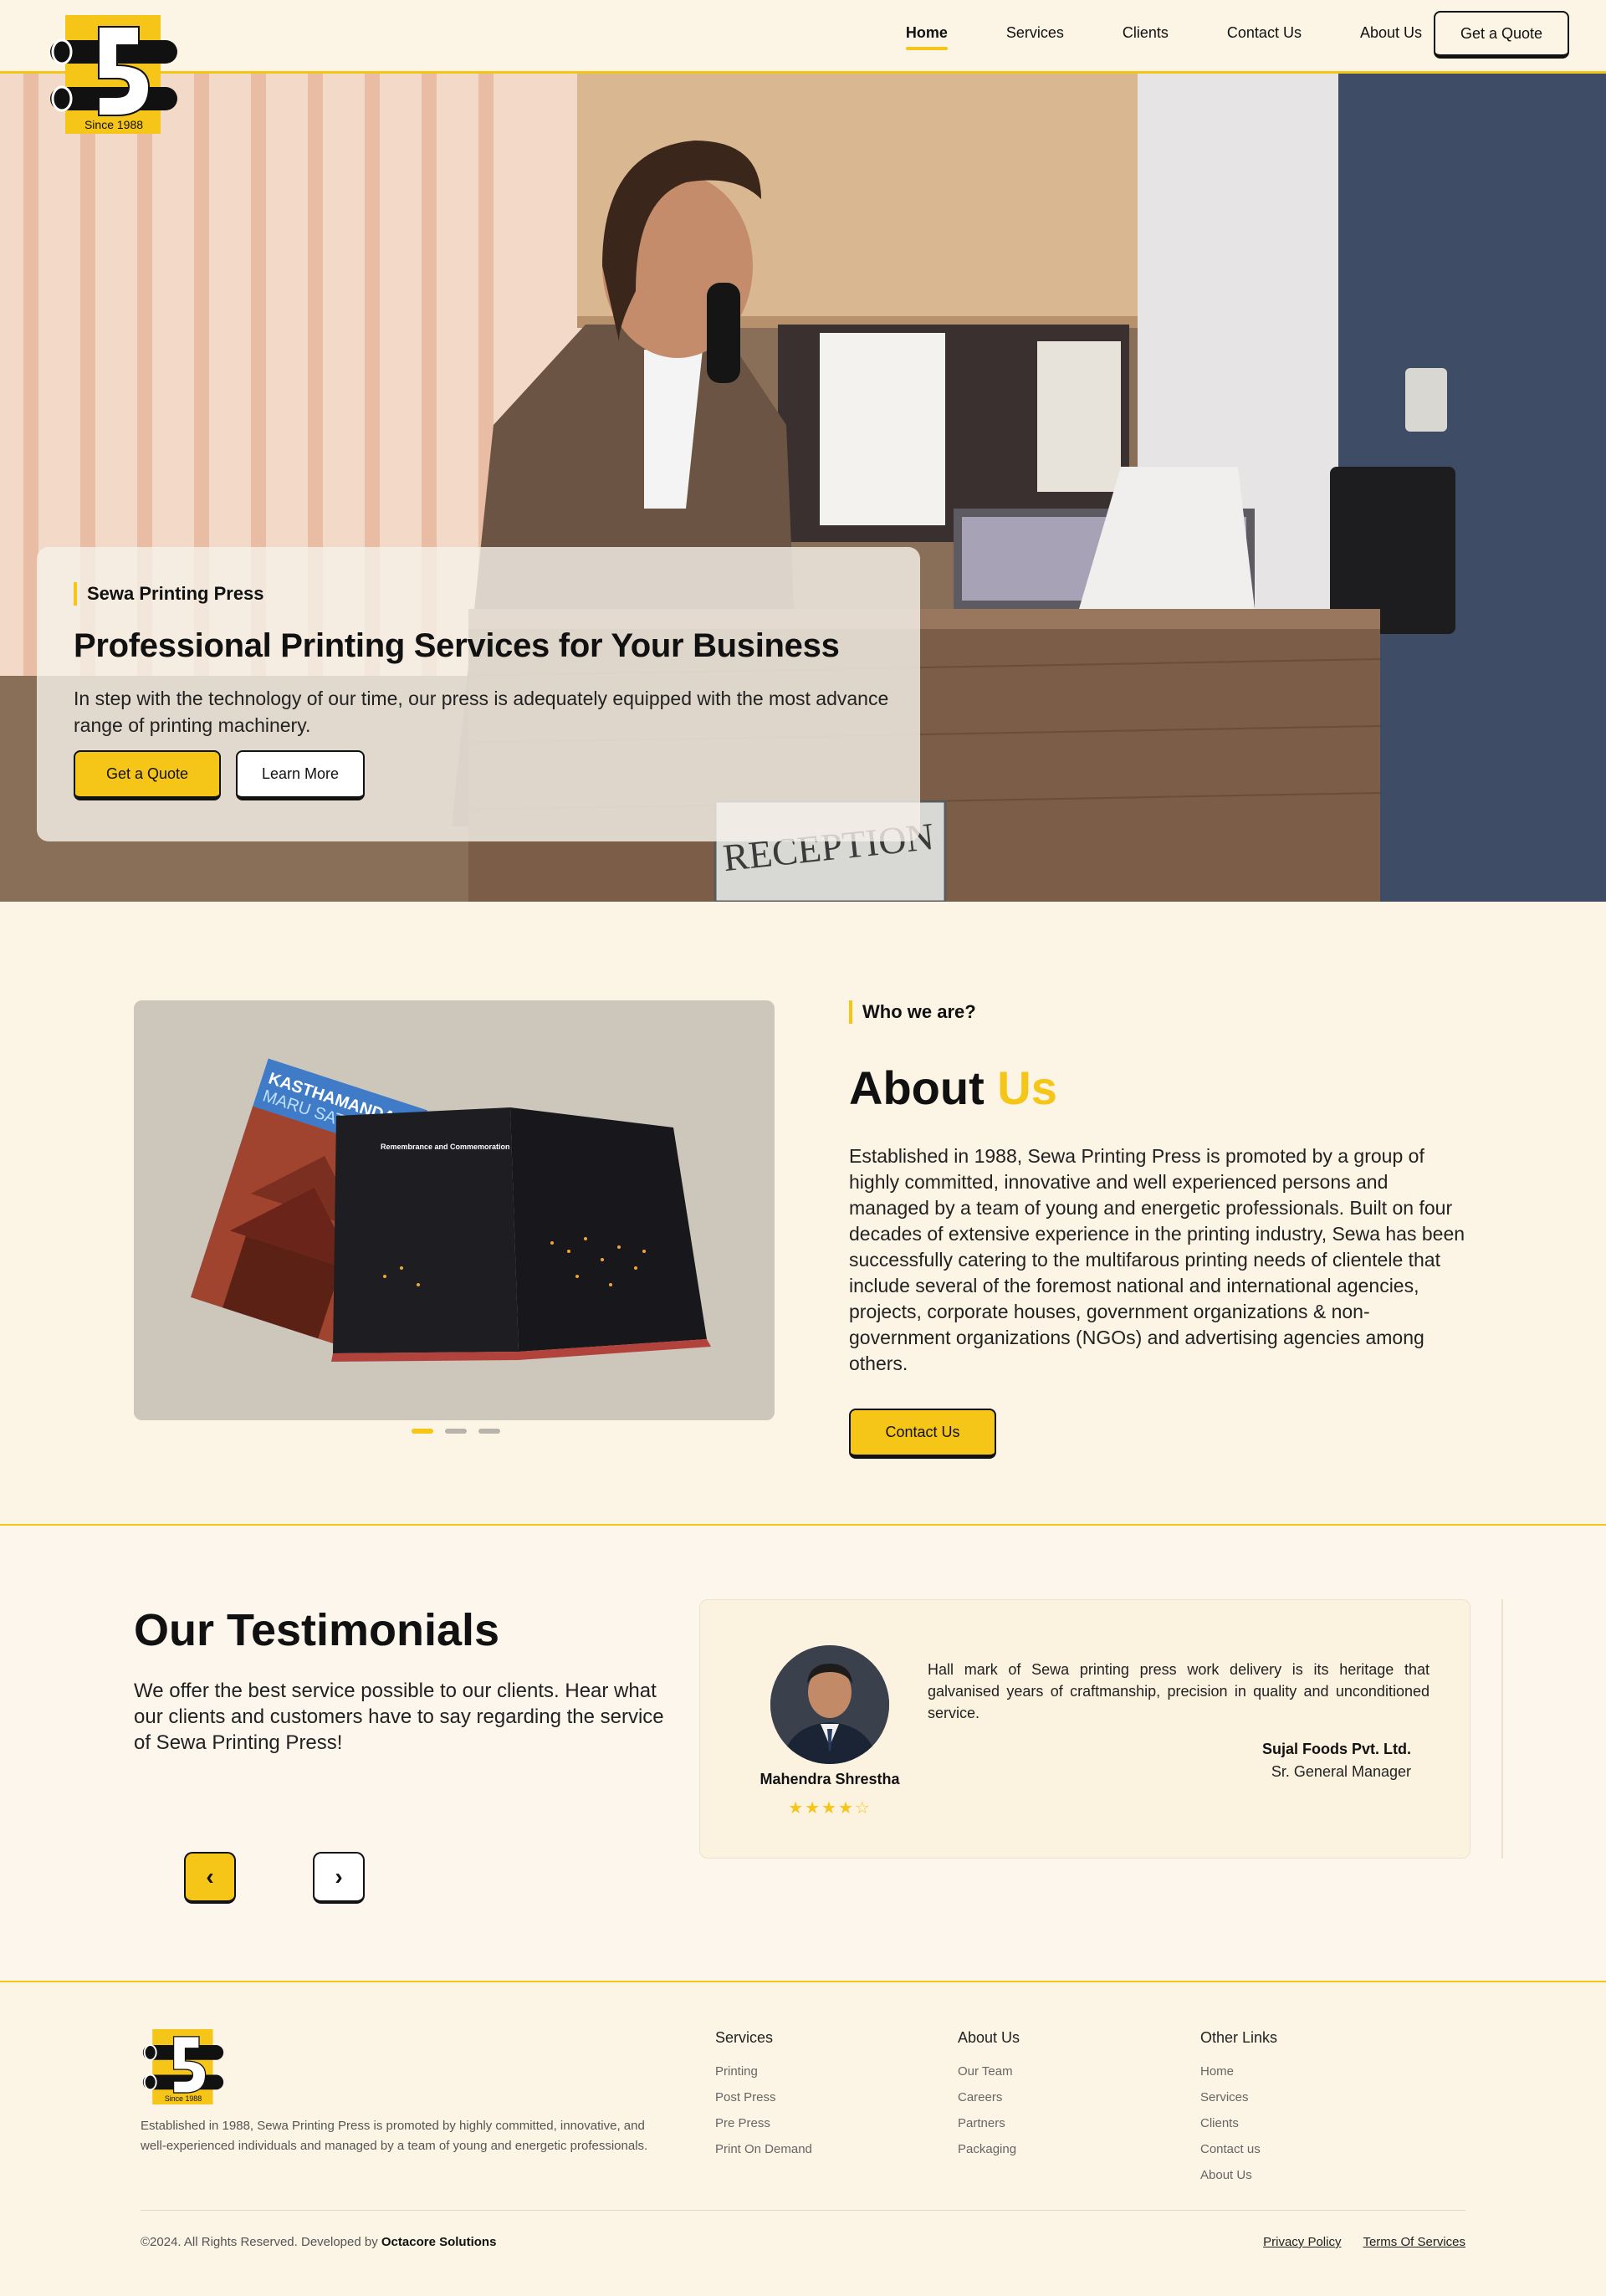  What do you see at coordinates (1264, 36) in the screenshot?
I see `nav-contact: Contact Us` at bounding box center [1264, 36].